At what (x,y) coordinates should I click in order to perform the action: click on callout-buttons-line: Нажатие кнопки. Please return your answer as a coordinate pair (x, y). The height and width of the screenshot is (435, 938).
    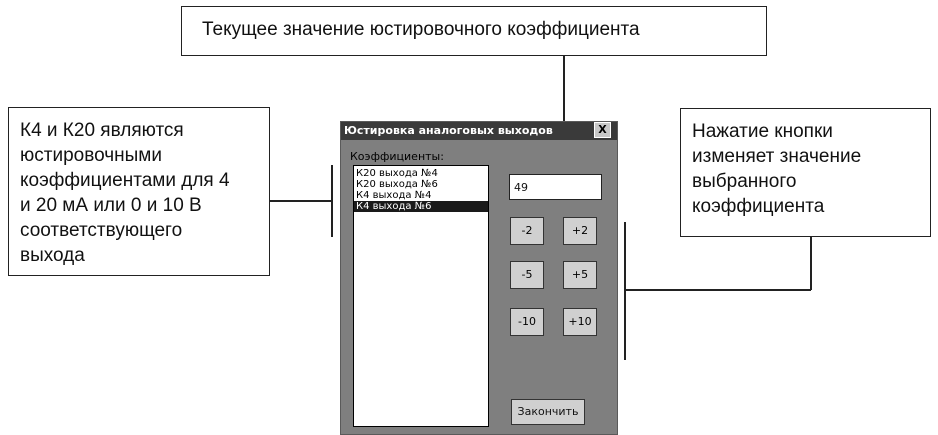
    Looking at the image, I should click on (762, 131).